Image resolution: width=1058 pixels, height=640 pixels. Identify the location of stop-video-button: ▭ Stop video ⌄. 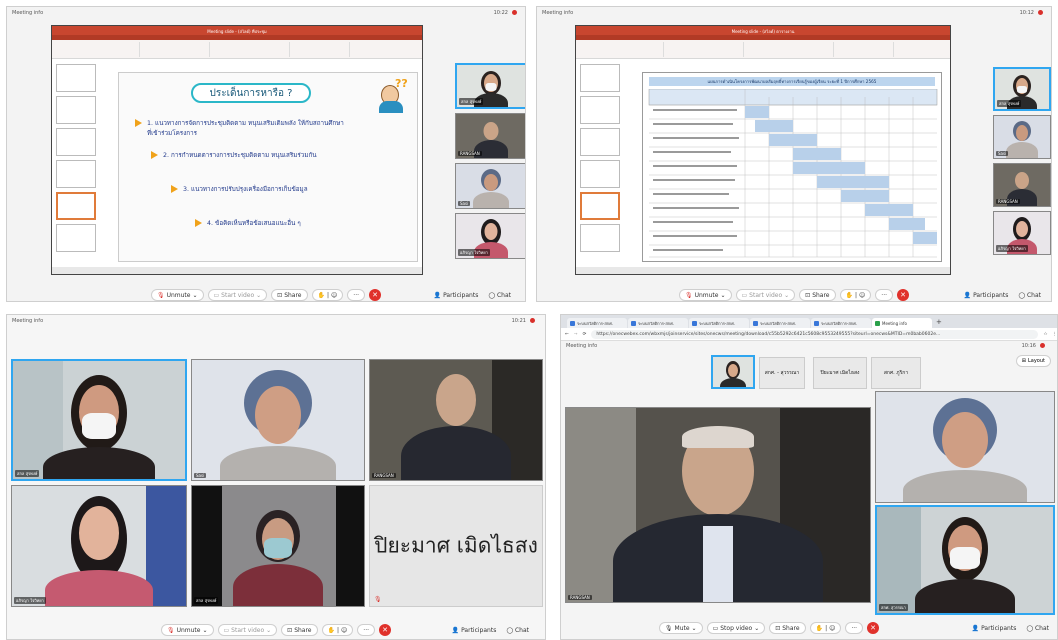
(736, 628).